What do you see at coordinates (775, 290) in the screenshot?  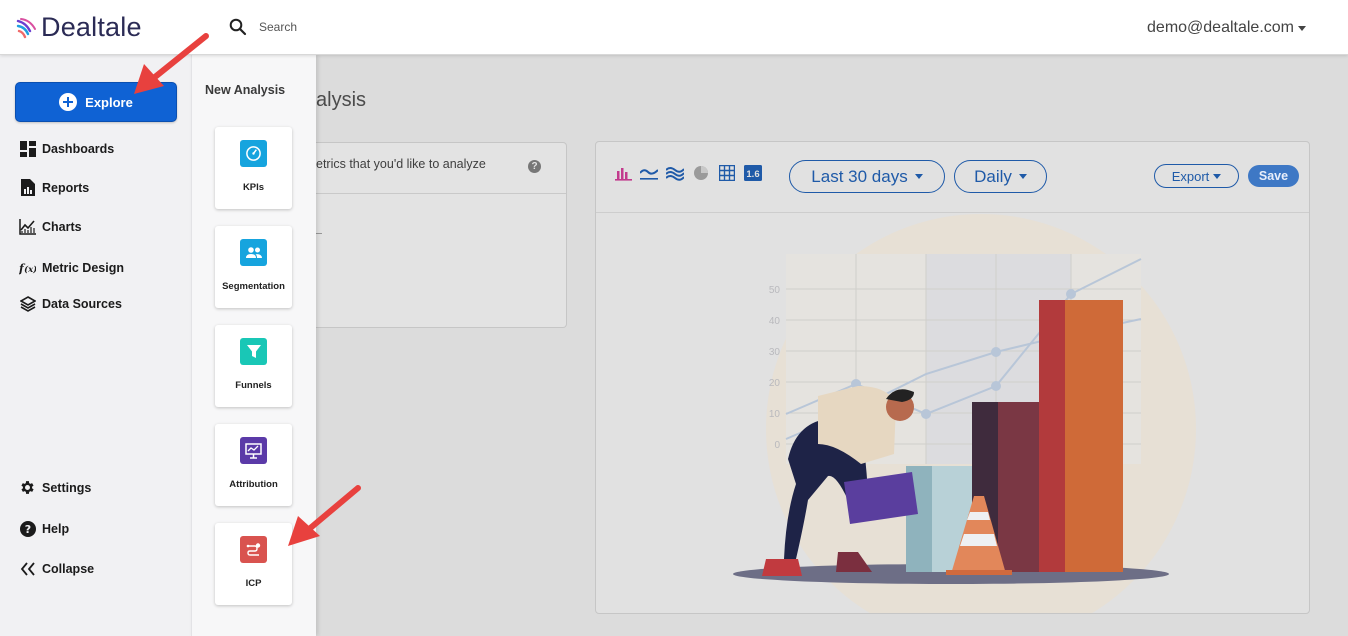 I see `svg-text: 50` at bounding box center [775, 290].